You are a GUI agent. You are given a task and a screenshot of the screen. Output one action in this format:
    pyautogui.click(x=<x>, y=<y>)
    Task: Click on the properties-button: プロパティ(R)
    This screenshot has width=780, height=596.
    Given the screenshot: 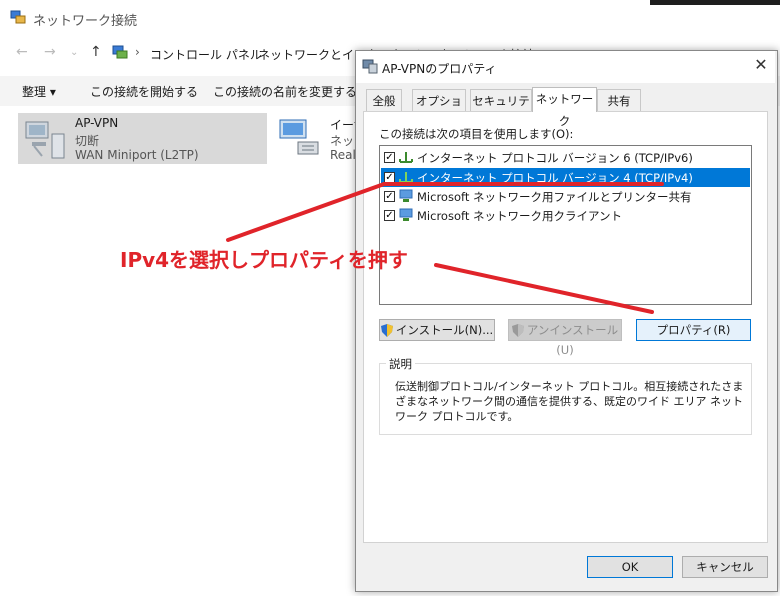 What is the action you would take?
    pyautogui.click(x=693, y=330)
    